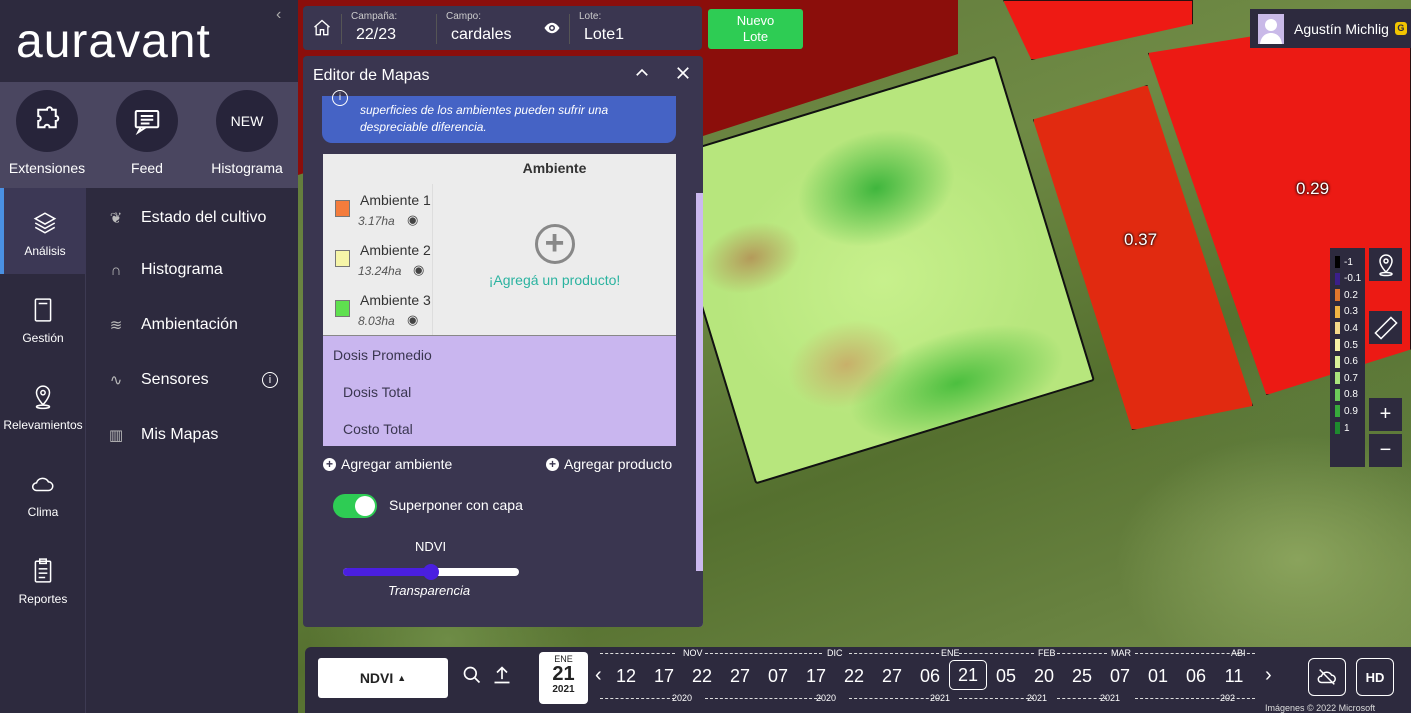 The image size is (1411, 713). What do you see at coordinates (378, 309) in the screenshot?
I see `ambiente-row: Ambiente 3 8.03ha ◉` at bounding box center [378, 309].